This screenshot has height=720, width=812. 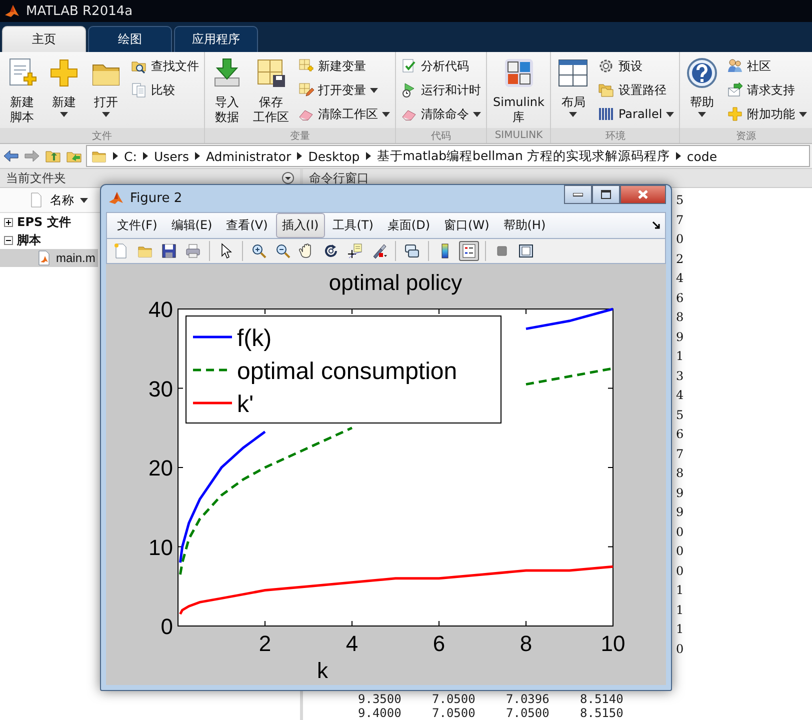 What do you see at coordinates (322, 670) in the screenshot?
I see `x-axis-label: k` at bounding box center [322, 670].